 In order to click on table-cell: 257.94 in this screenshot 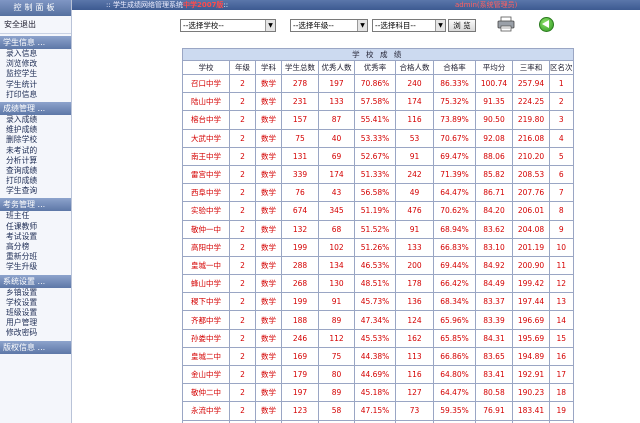, I will do `click(531, 83)`.